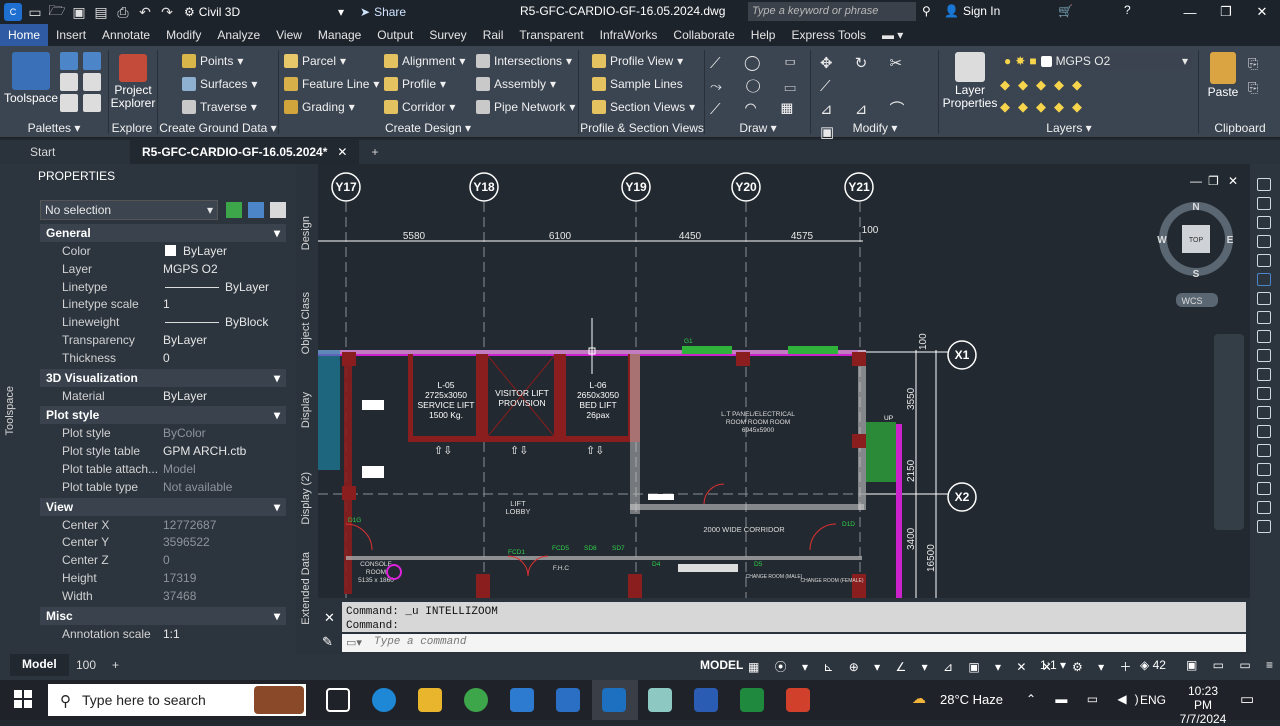  I want to click on profile-button: Profile ▾, so click(415, 84).